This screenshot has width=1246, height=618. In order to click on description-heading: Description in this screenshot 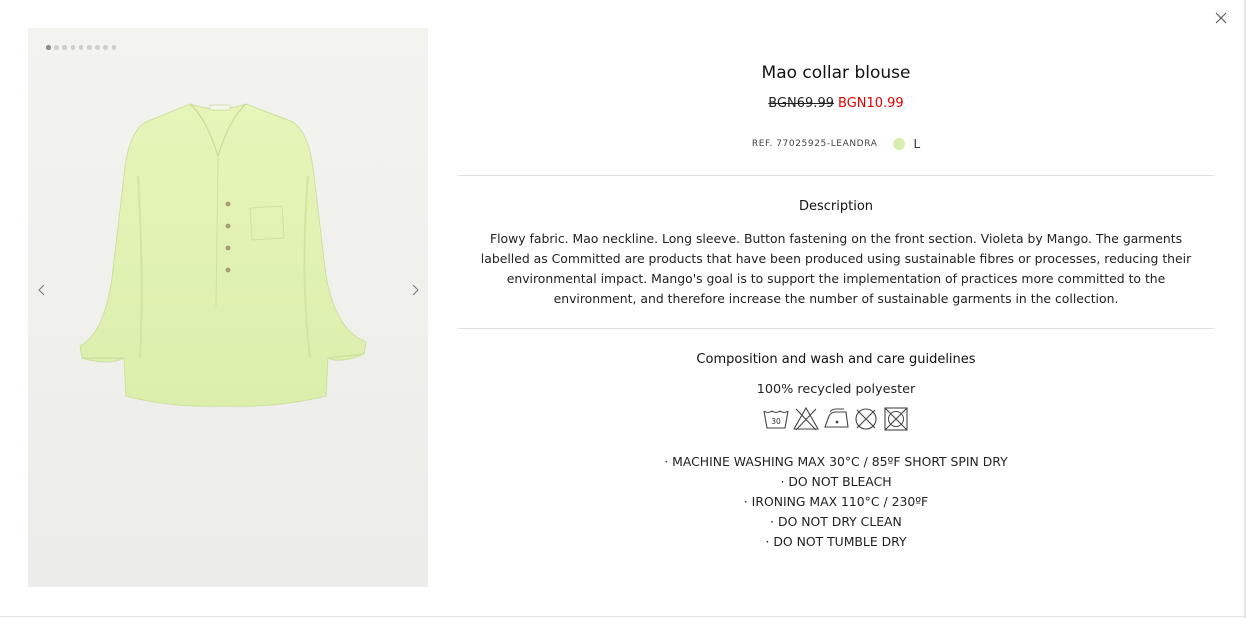, I will do `click(836, 206)`.